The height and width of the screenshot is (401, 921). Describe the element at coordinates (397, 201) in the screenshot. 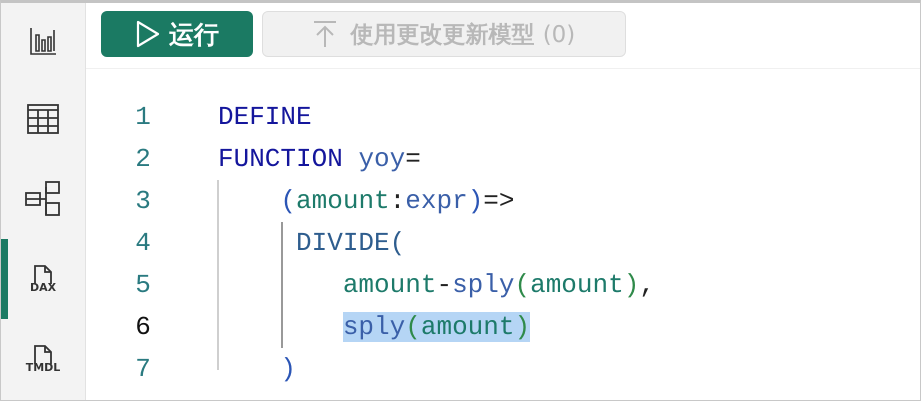

I see `code-line: (amount:expr)=>` at that location.